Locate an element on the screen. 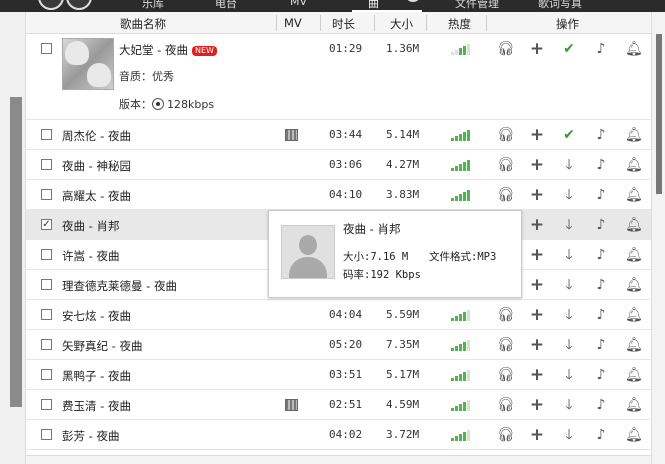 This screenshot has width=665, height=464. header-duration: 时长 is located at coordinates (343, 24).